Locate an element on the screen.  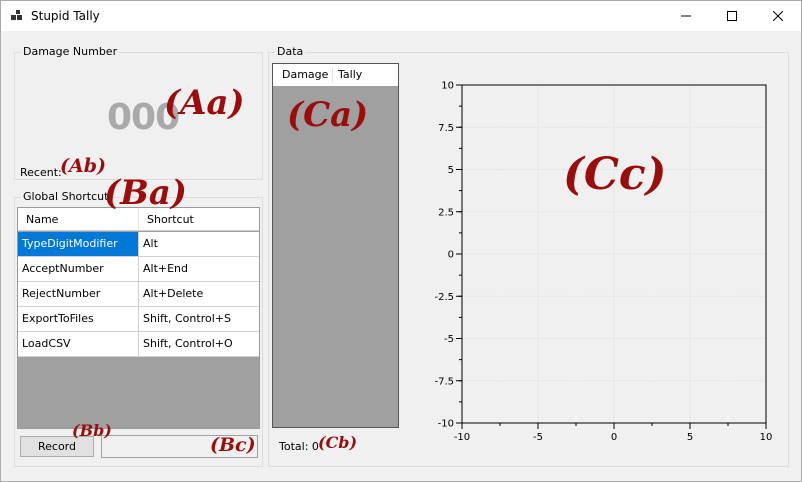
y-tick-label: -7.5 is located at coordinates (444, 381).